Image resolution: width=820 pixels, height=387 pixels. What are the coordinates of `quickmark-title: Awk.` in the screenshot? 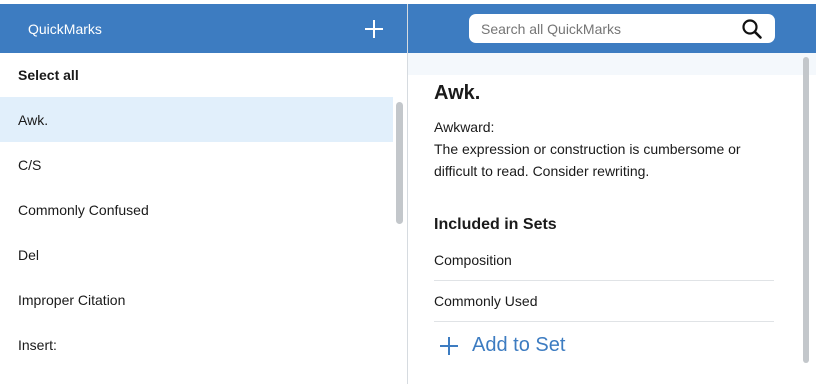 It's located at (457, 93).